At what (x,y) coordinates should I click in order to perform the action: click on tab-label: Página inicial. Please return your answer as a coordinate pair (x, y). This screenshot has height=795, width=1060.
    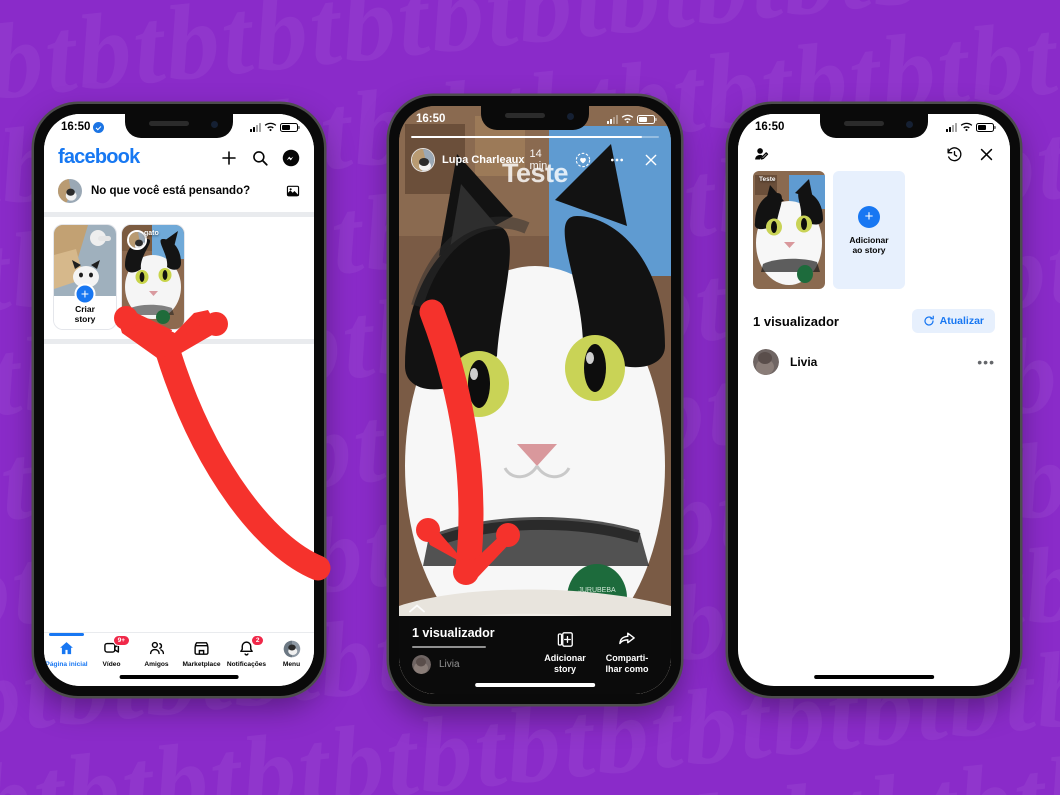
    Looking at the image, I should click on (66, 664).